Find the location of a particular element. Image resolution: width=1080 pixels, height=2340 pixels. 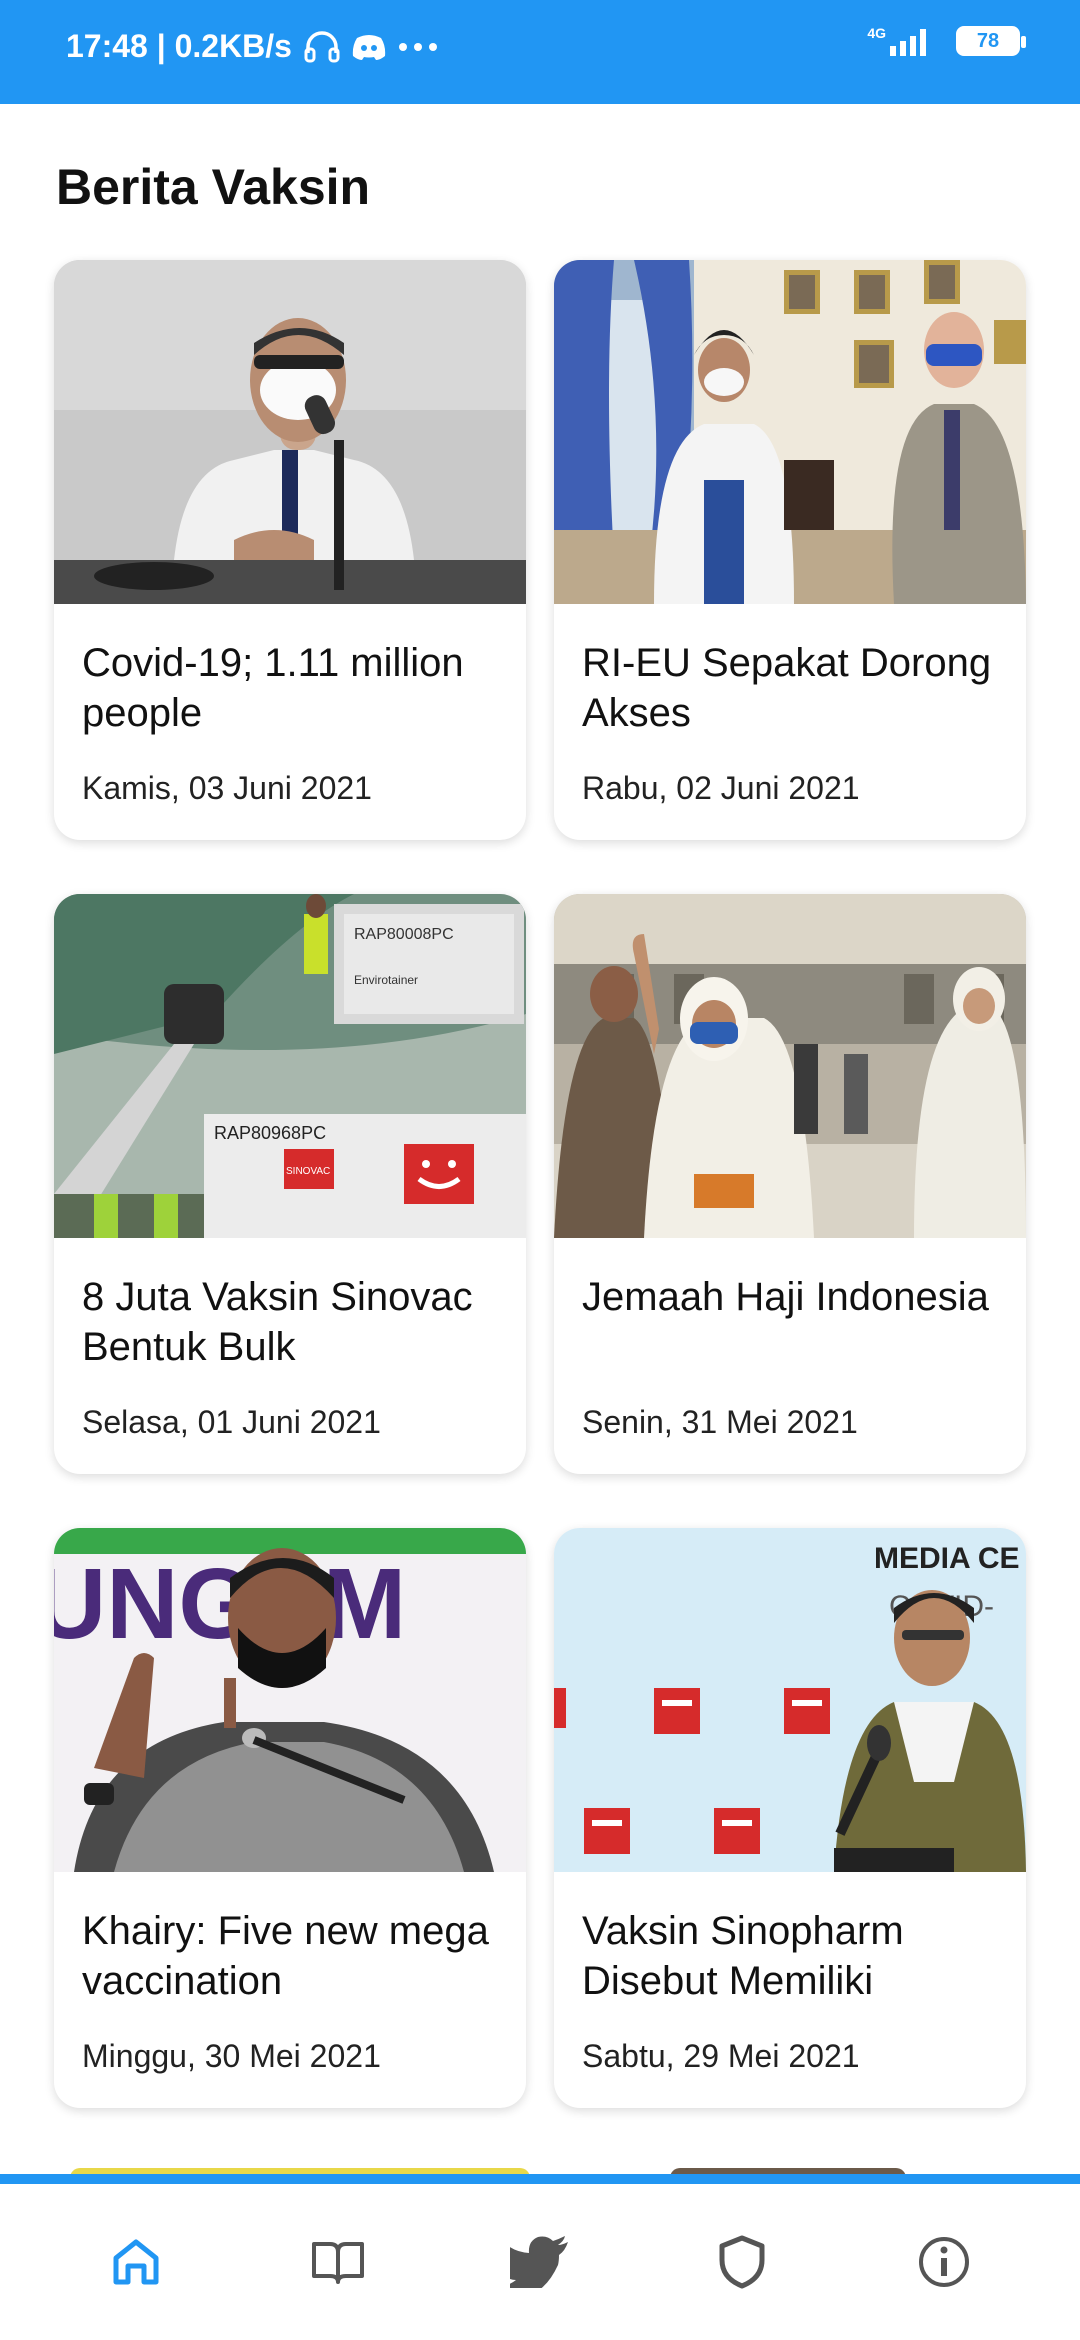

news-date: Minggu, 30 Mei 2021 is located at coordinates (231, 2056).